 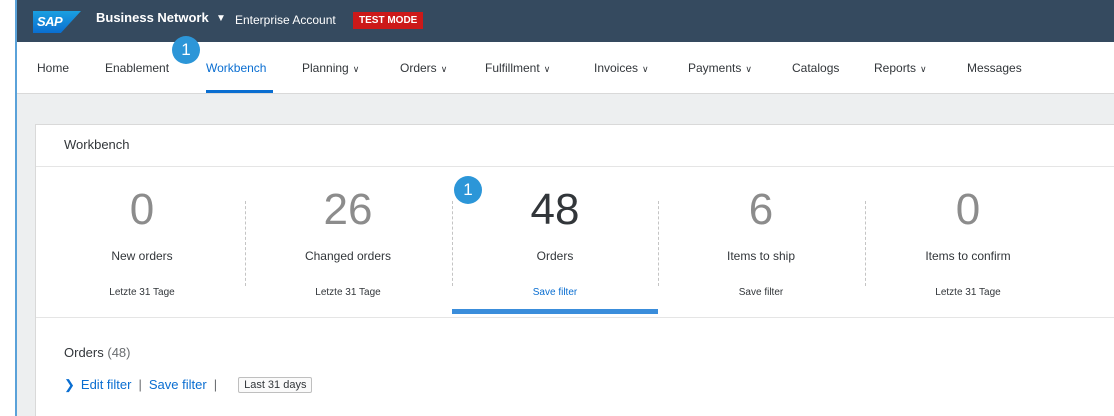 What do you see at coordinates (142, 256) in the screenshot?
I see `tile-label: New orders` at bounding box center [142, 256].